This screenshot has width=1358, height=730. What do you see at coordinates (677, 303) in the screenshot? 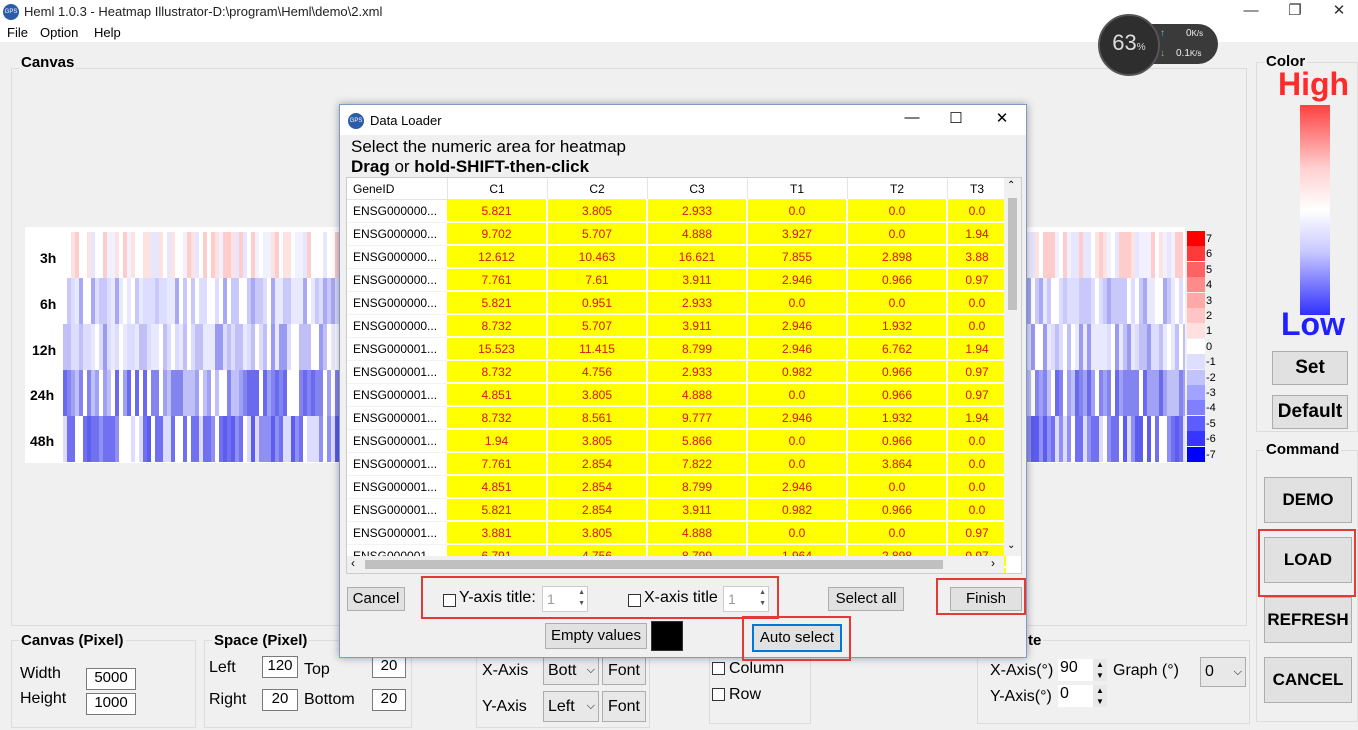
I see `table-row: ENSG000000... 5.821 0.951 2.933 0.0 0.0 0.0` at bounding box center [677, 303].